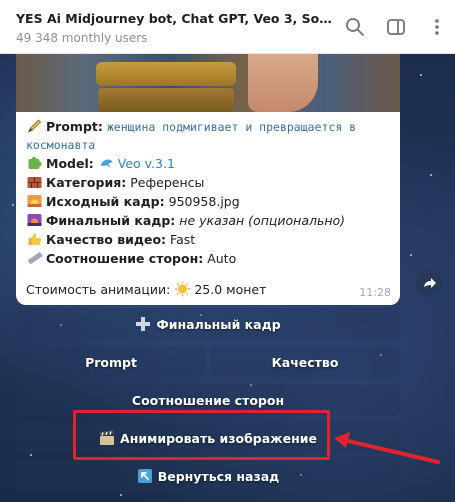 The width and height of the screenshot is (455, 502). I want to click on prompt-button-label: Prompt, so click(111, 362).